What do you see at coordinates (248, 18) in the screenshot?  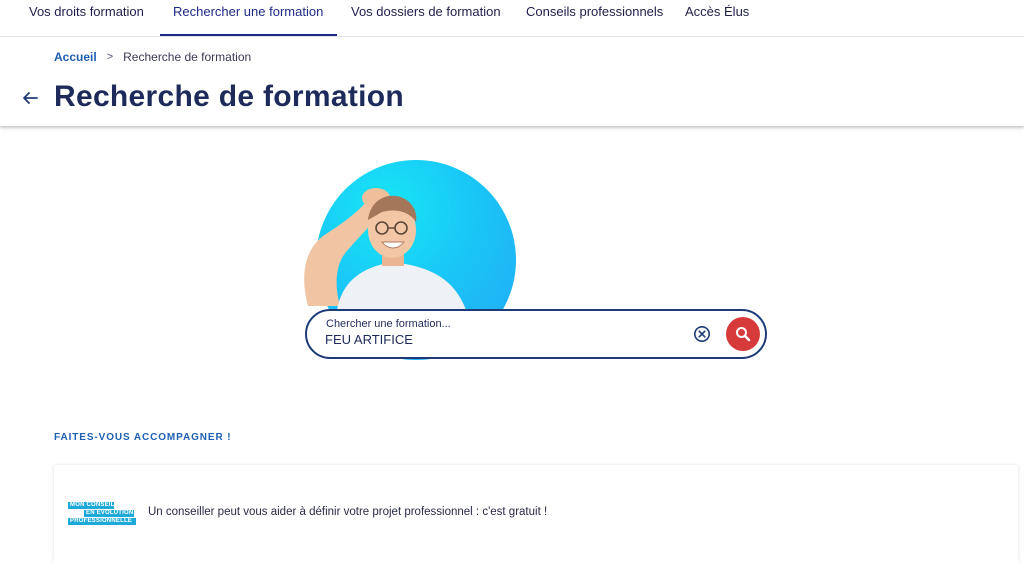 I see `nav-item-rechercher-formation: Rechercher une formation` at bounding box center [248, 18].